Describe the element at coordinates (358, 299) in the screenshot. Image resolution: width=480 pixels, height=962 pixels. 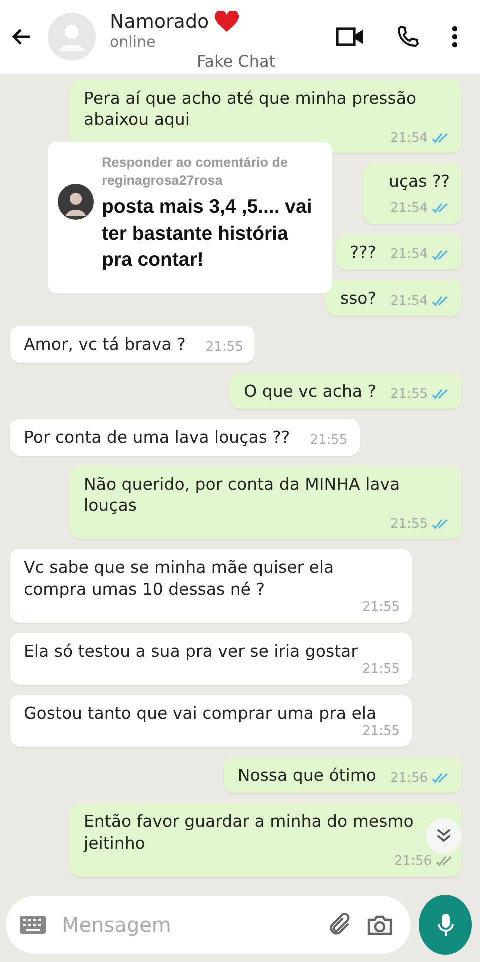
I see `message-text: sso?` at that location.